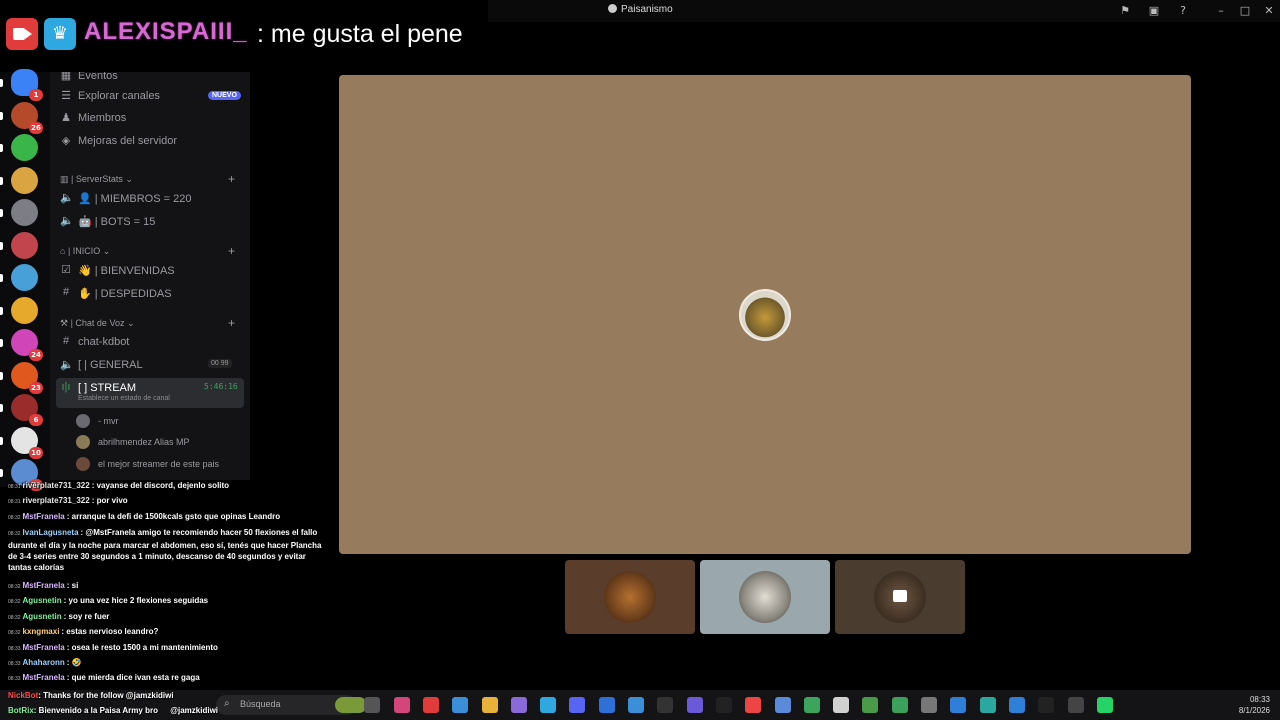 This screenshot has width=1280, height=720. What do you see at coordinates (260, 704) in the screenshot?
I see `search-placeholder: Búsqueda` at bounding box center [260, 704].